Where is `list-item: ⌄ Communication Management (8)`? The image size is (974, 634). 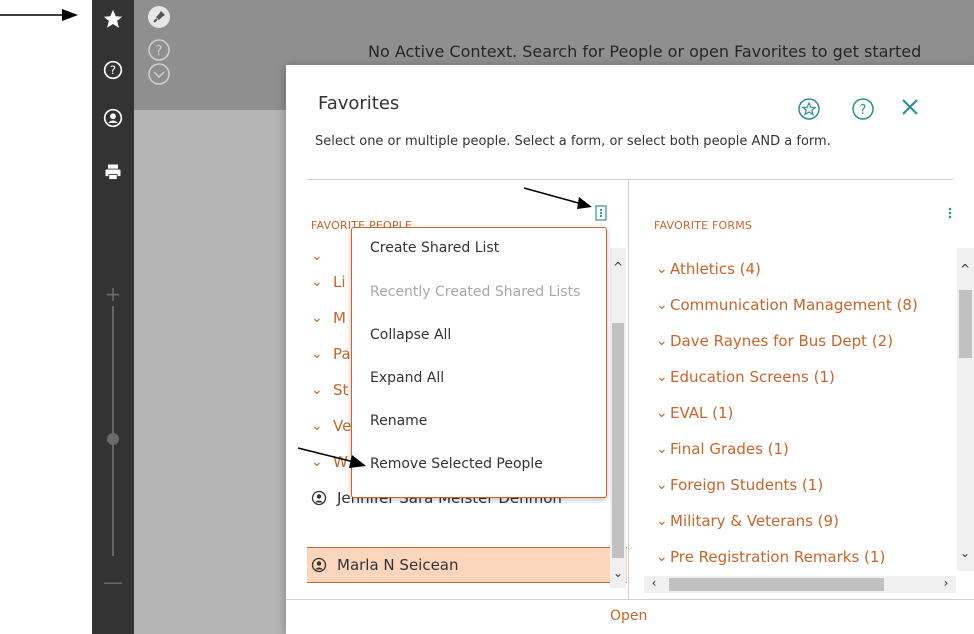 list-item: ⌄ Communication Management (8) is located at coordinates (781, 305).